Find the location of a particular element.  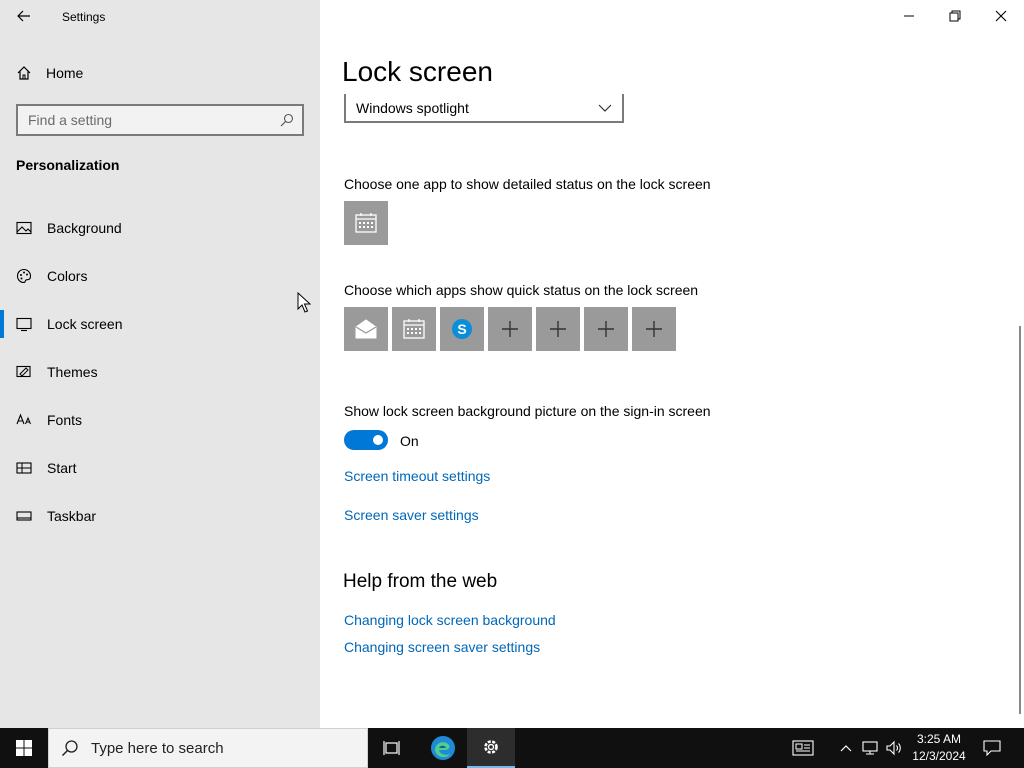

help-link-lock-screen-background: Changing lock screen background is located at coordinates (450, 620).